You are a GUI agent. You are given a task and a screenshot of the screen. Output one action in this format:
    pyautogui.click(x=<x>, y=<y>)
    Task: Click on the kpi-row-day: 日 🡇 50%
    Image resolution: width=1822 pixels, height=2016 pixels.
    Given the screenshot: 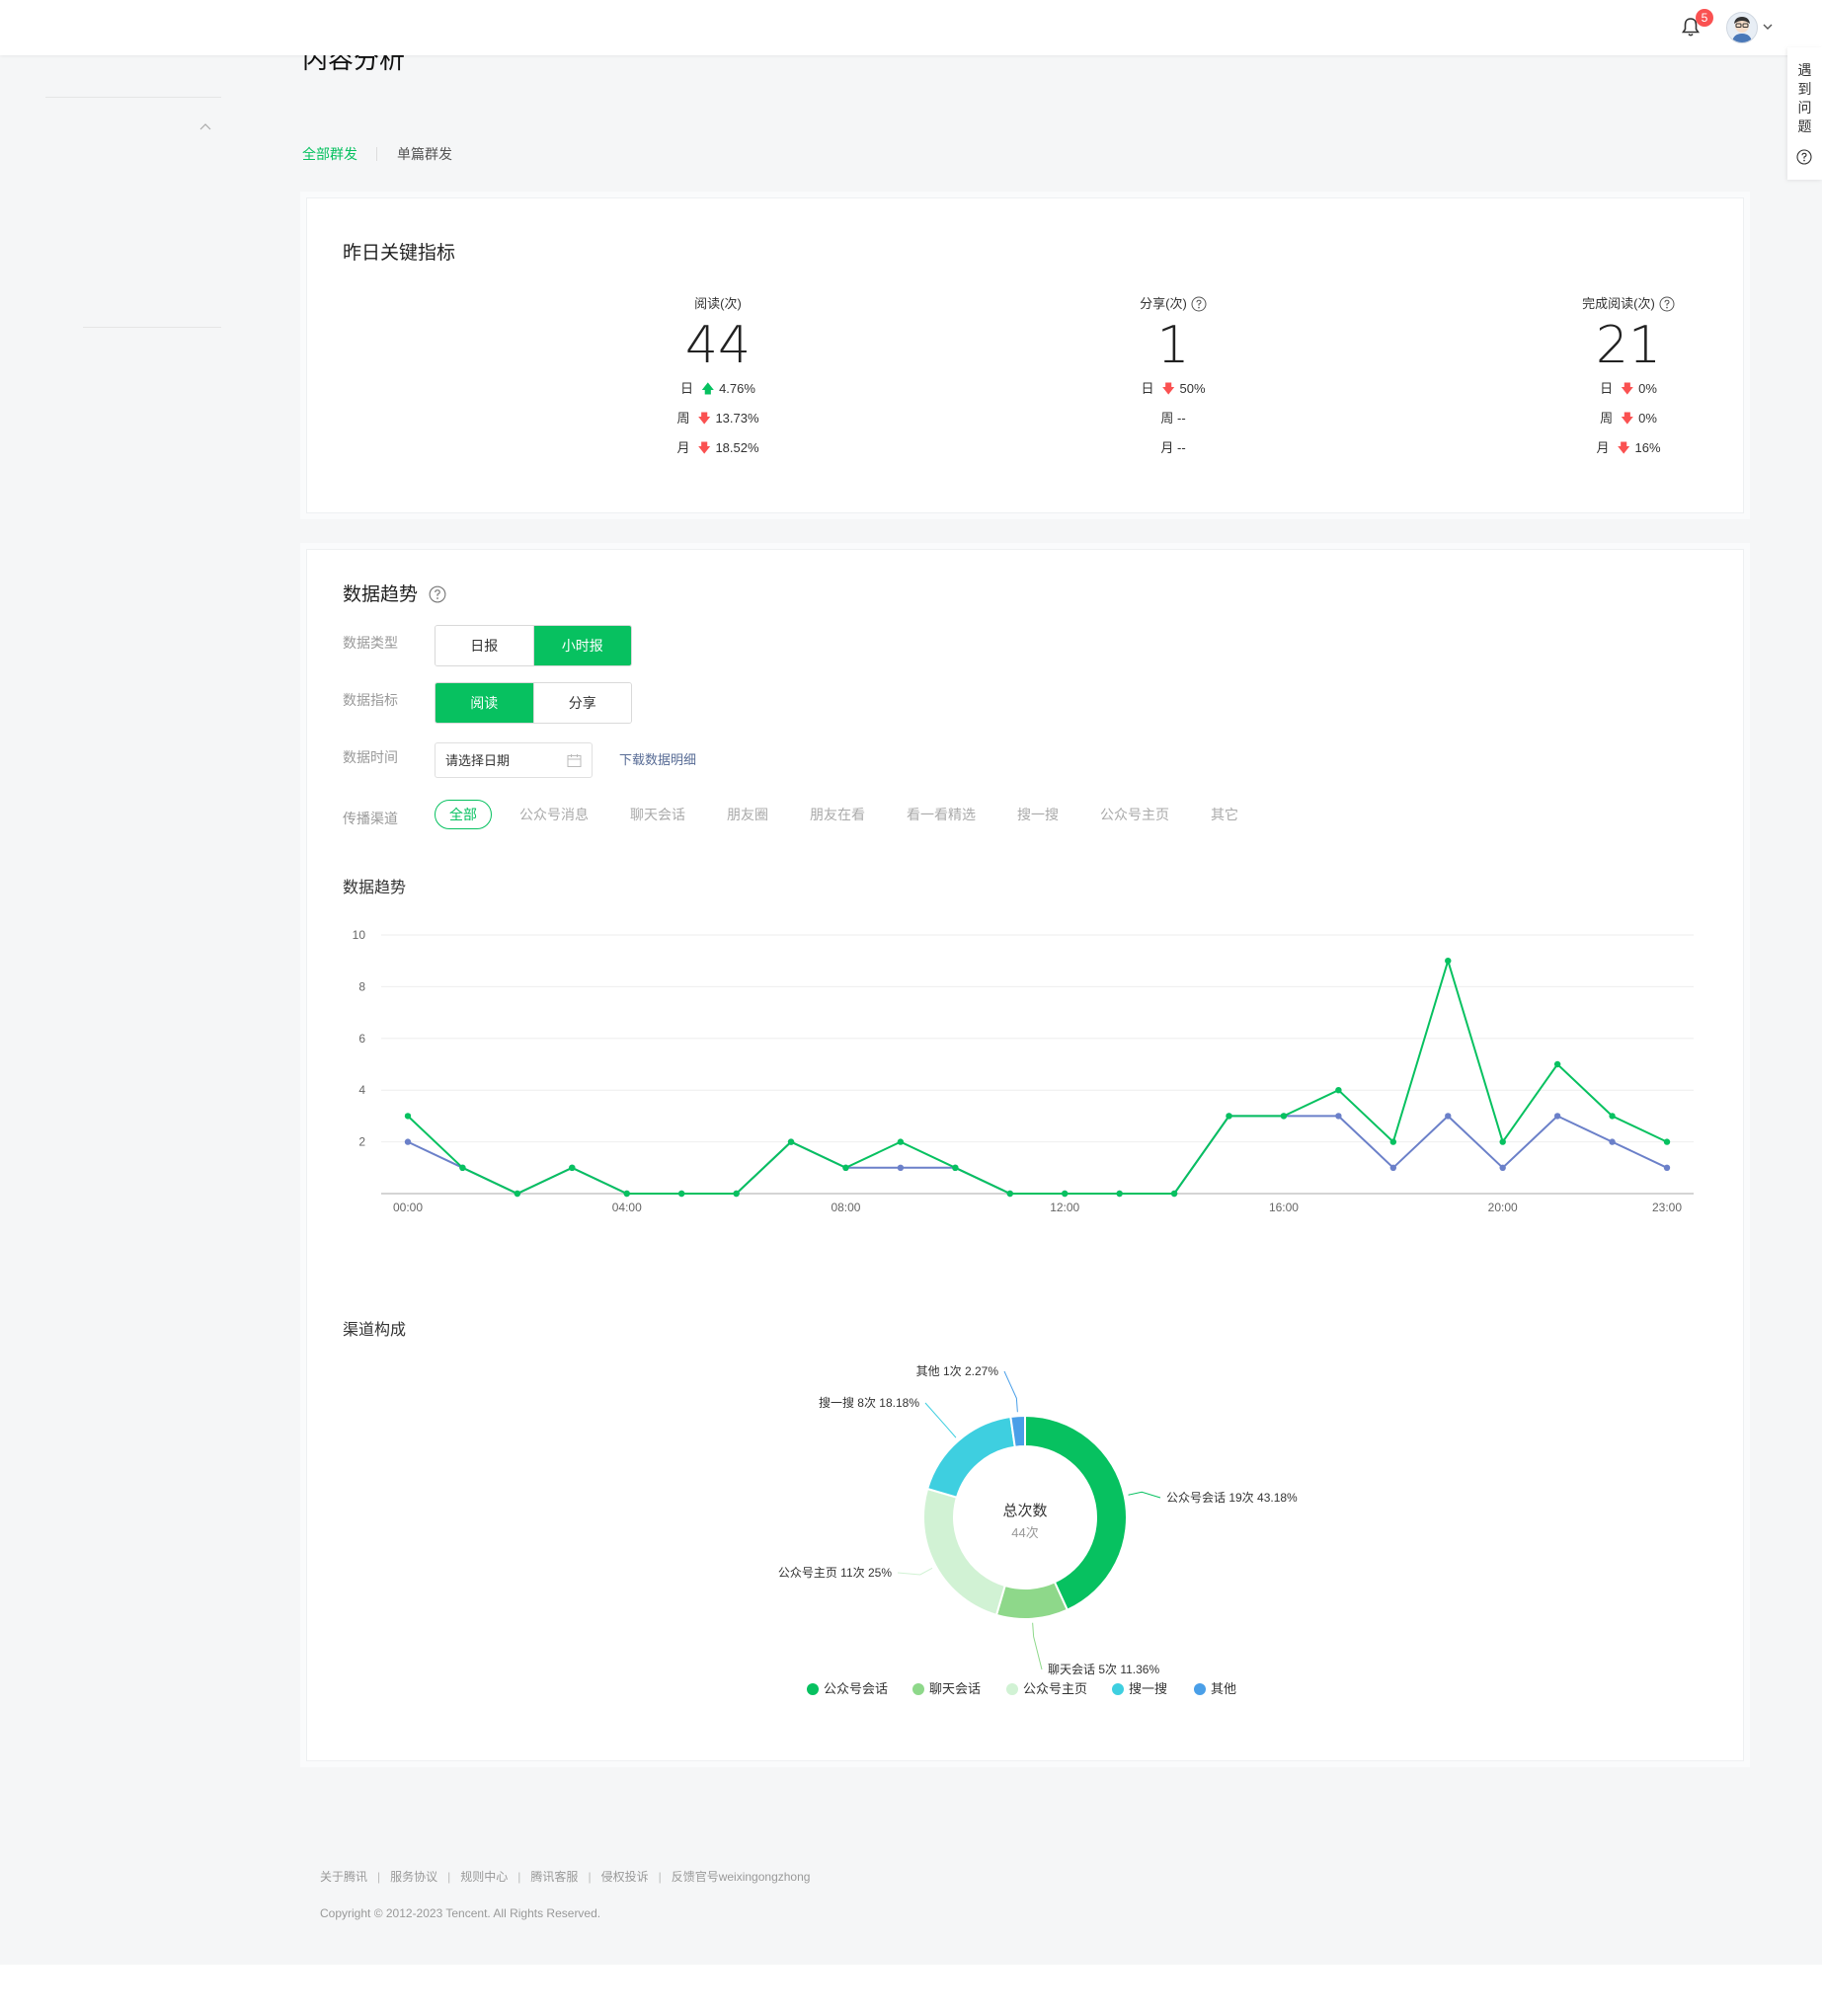 What is the action you would take?
    pyautogui.click(x=1173, y=389)
    